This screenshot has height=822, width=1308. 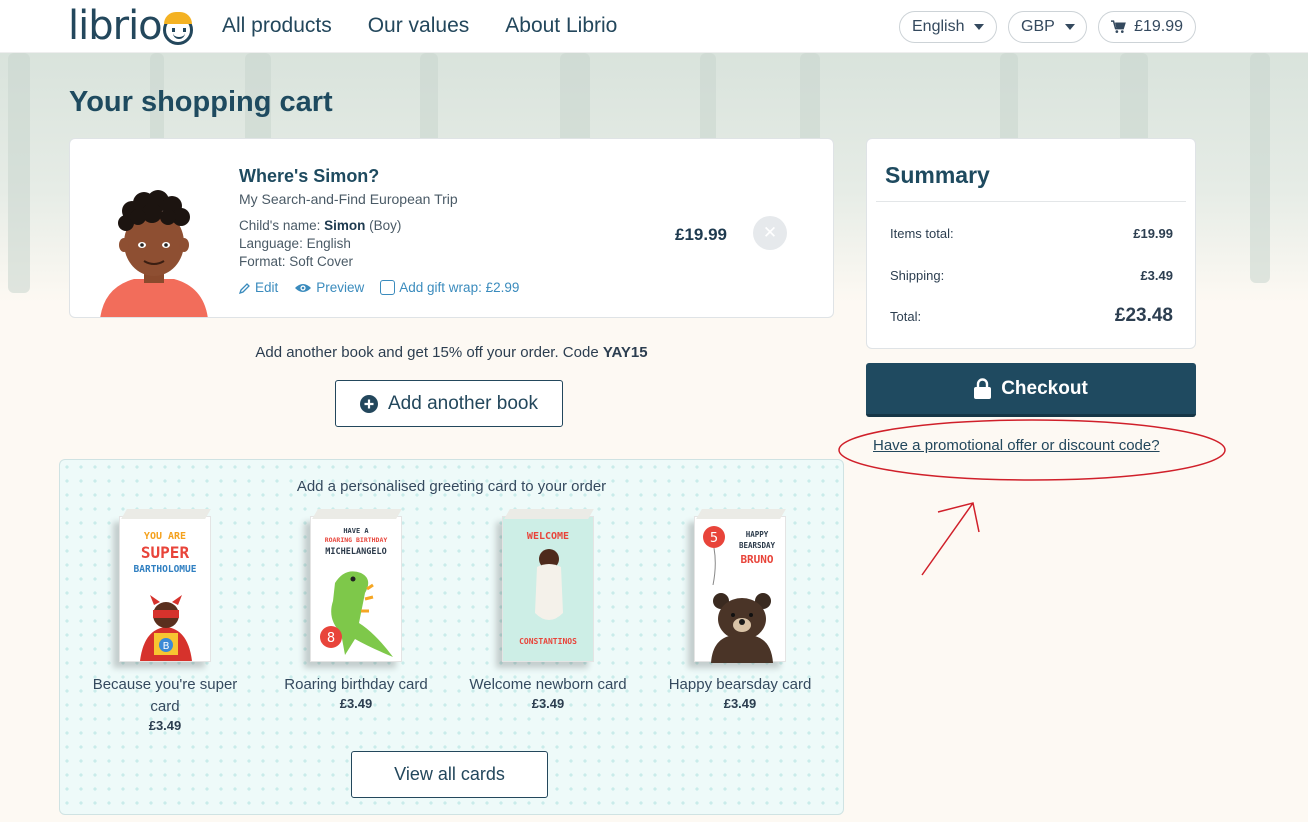 What do you see at coordinates (548, 536) in the screenshot?
I see `card-art-line: WELCOME` at bounding box center [548, 536].